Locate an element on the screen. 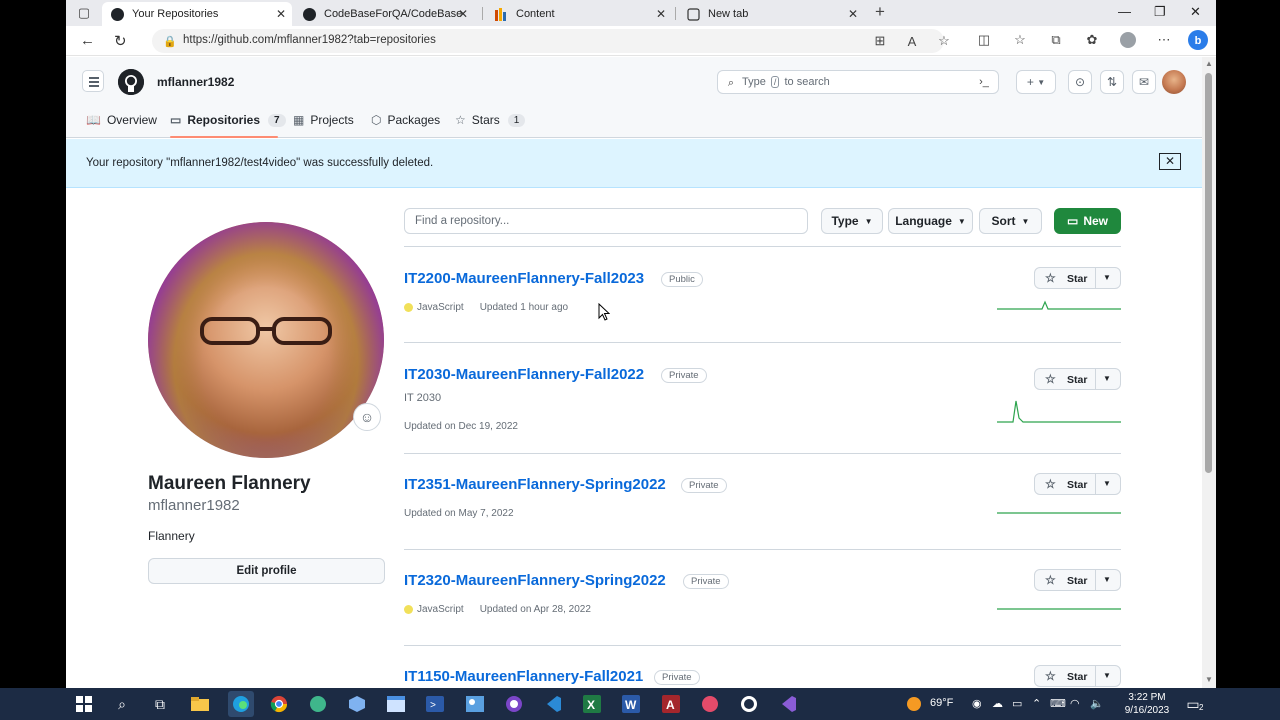 The image size is (1280, 720). profile-icon is located at coordinates (1128, 40).